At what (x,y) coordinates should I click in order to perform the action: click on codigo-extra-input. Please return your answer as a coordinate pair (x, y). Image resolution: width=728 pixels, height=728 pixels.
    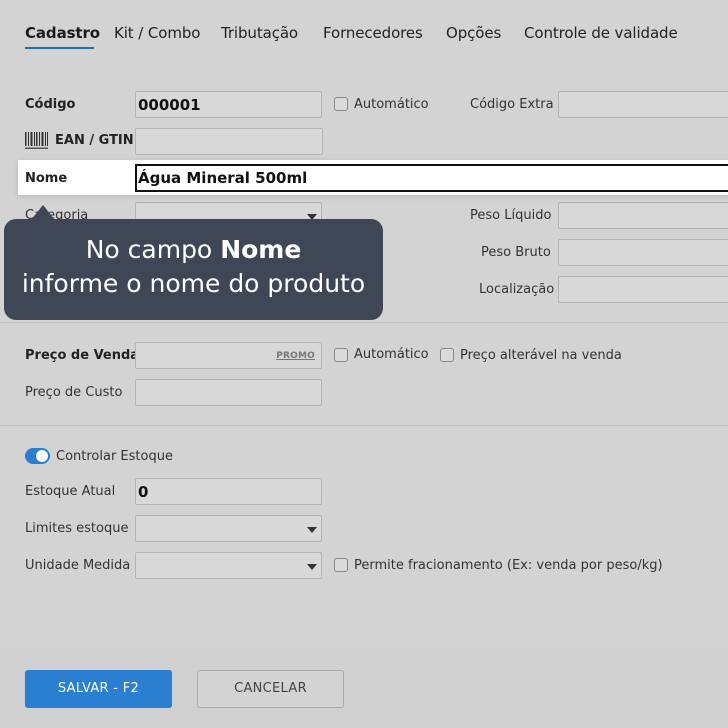
    Looking at the image, I should click on (643, 104).